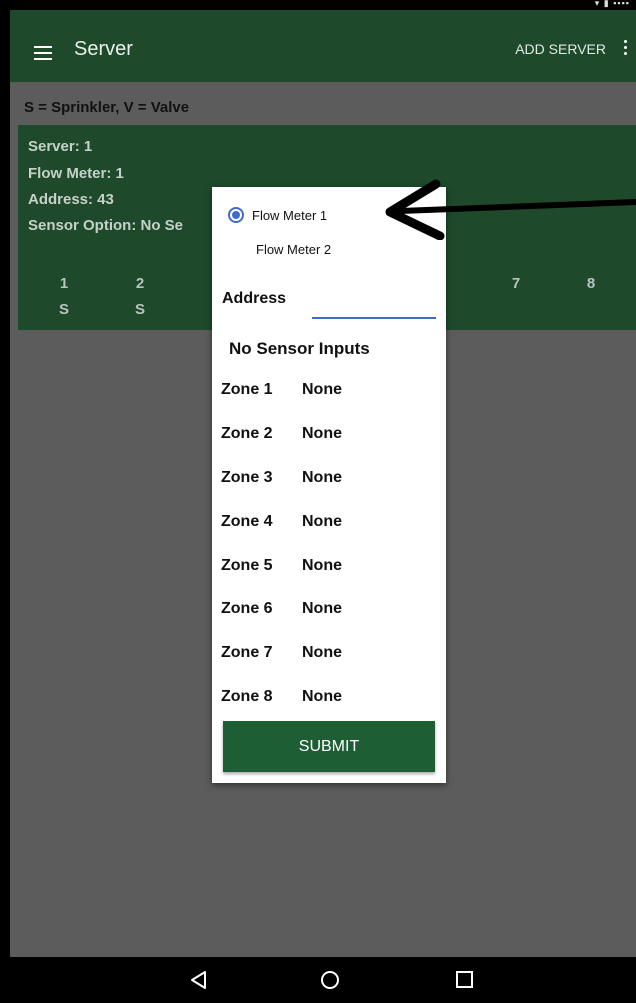  What do you see at coordinates (323, 108) in the screenshot?
I see `legend-bar: S = Sprinkler, V = Valve` at bounding box center [323, 108].